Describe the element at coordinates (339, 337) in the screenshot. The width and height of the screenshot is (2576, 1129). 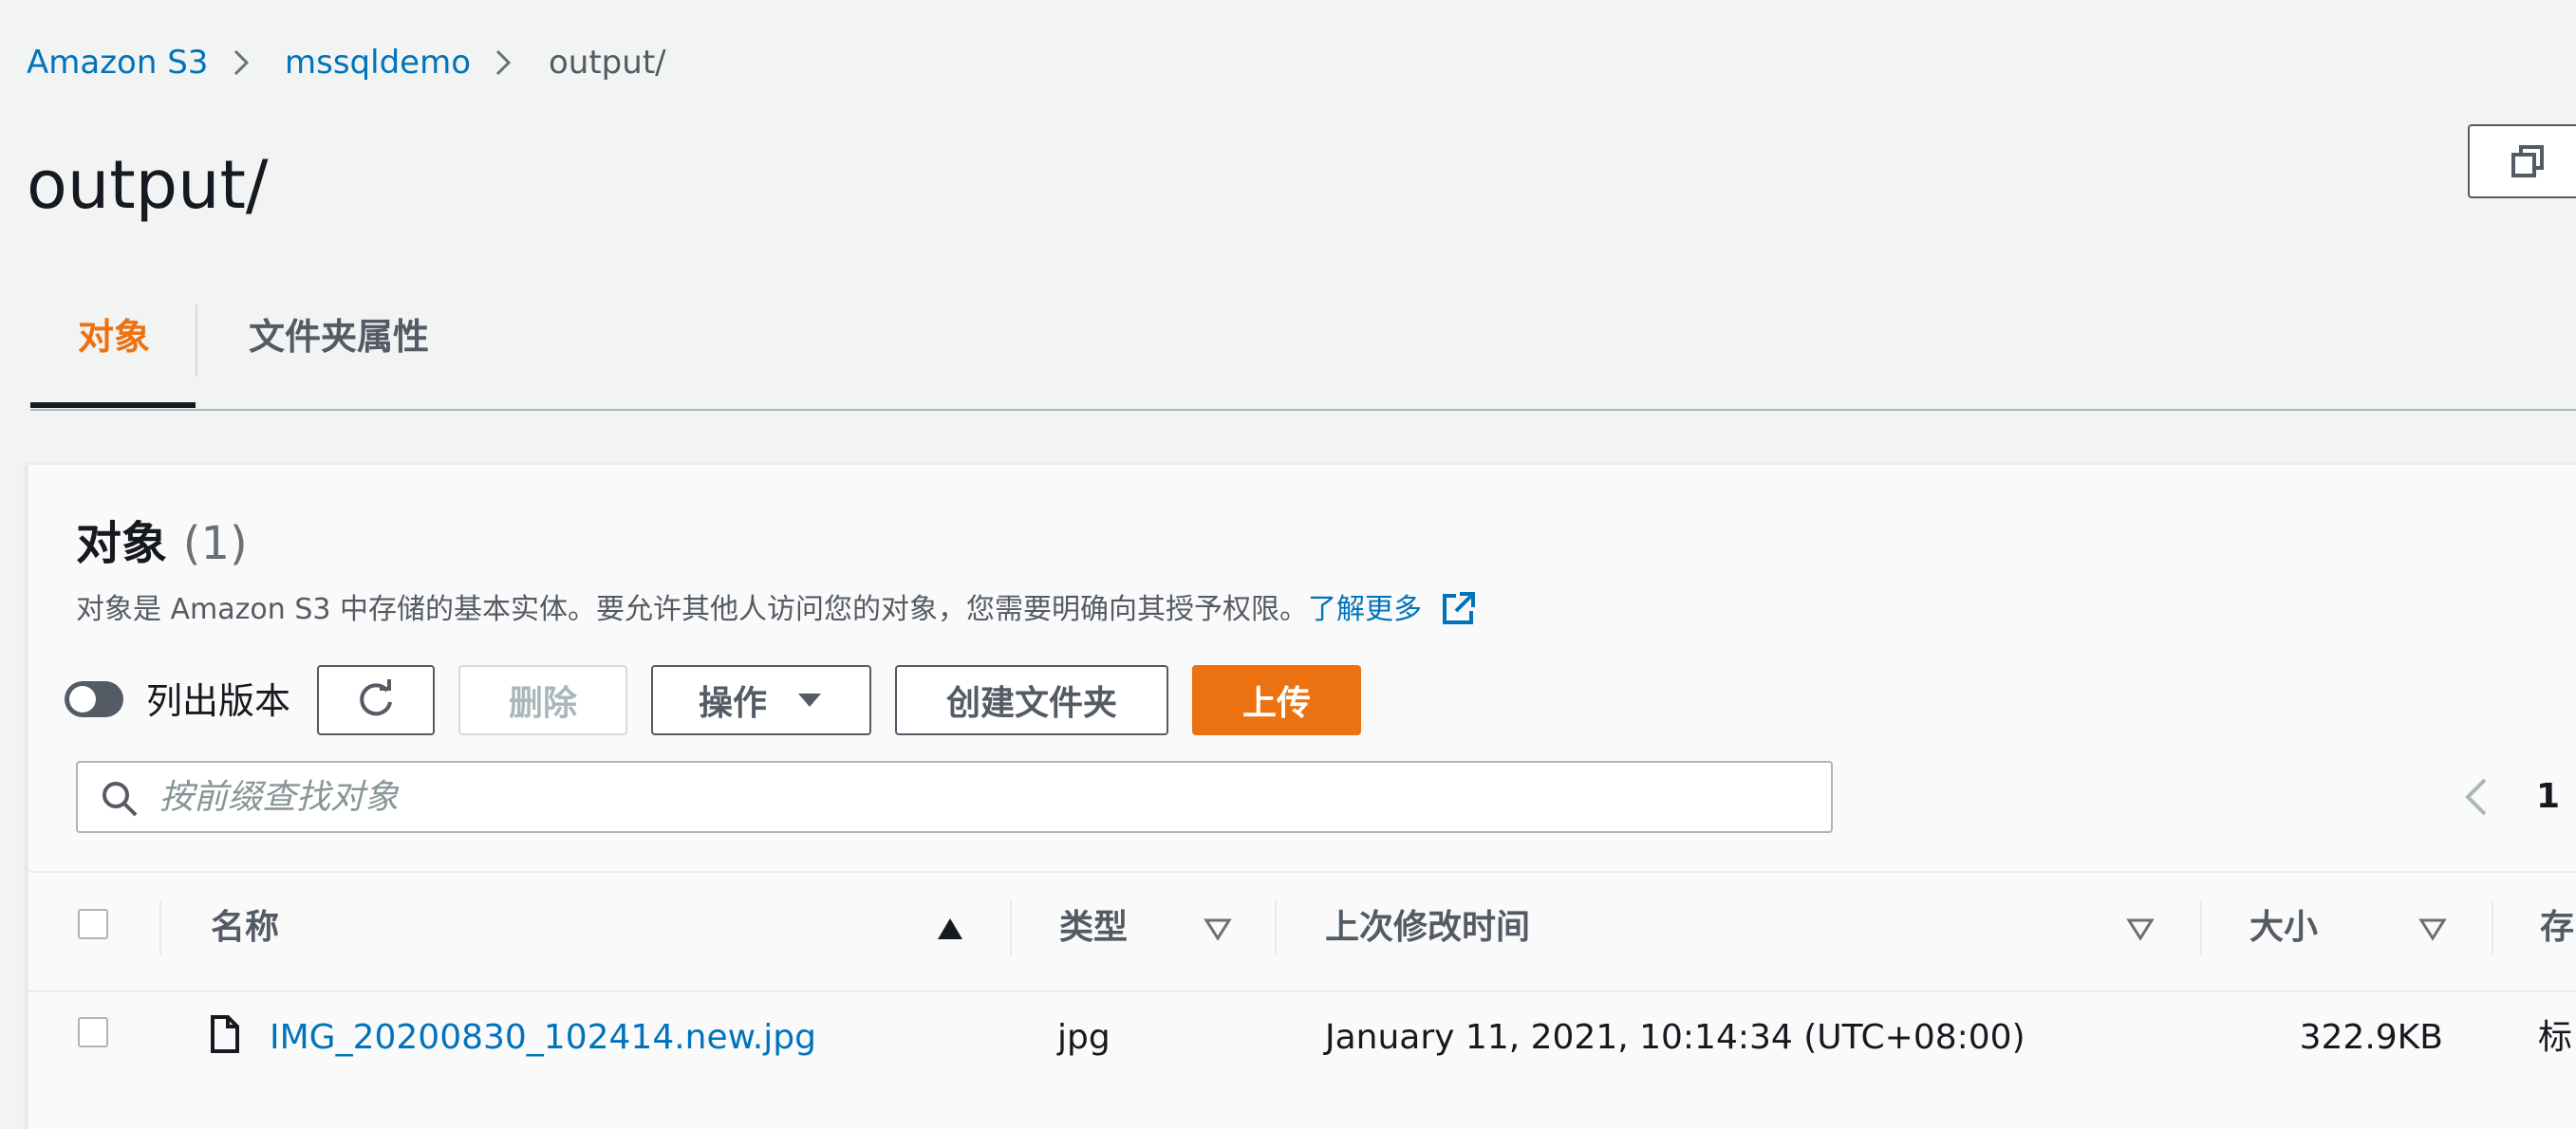
I see `tab-folder-properties: 文件夹属性` at that location.